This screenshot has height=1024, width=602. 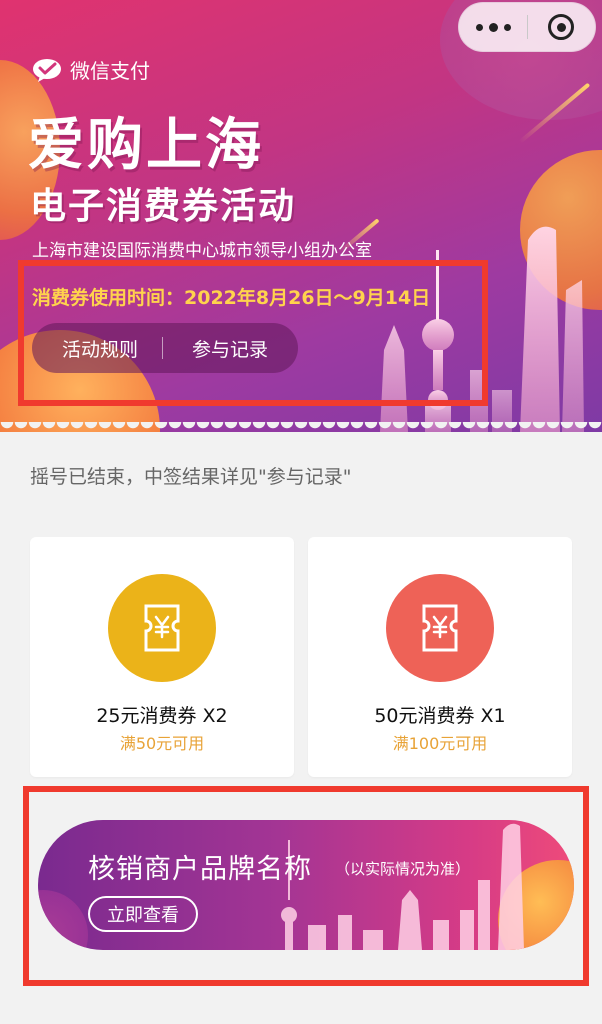 I want to click on wechat-pay-icon, so click(x=47, y=70).